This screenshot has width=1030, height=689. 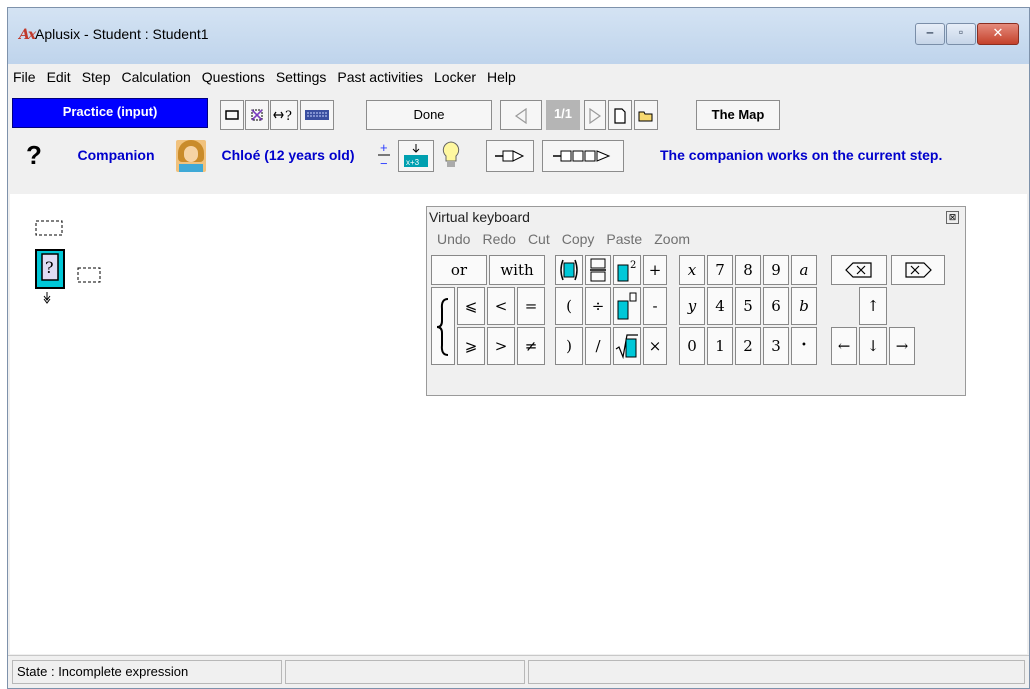 What do you see at coordinates (801, 155) in the screenshot?
I see `companion-status-message: The companion works on the current step.` at bounding box center [801, 155].